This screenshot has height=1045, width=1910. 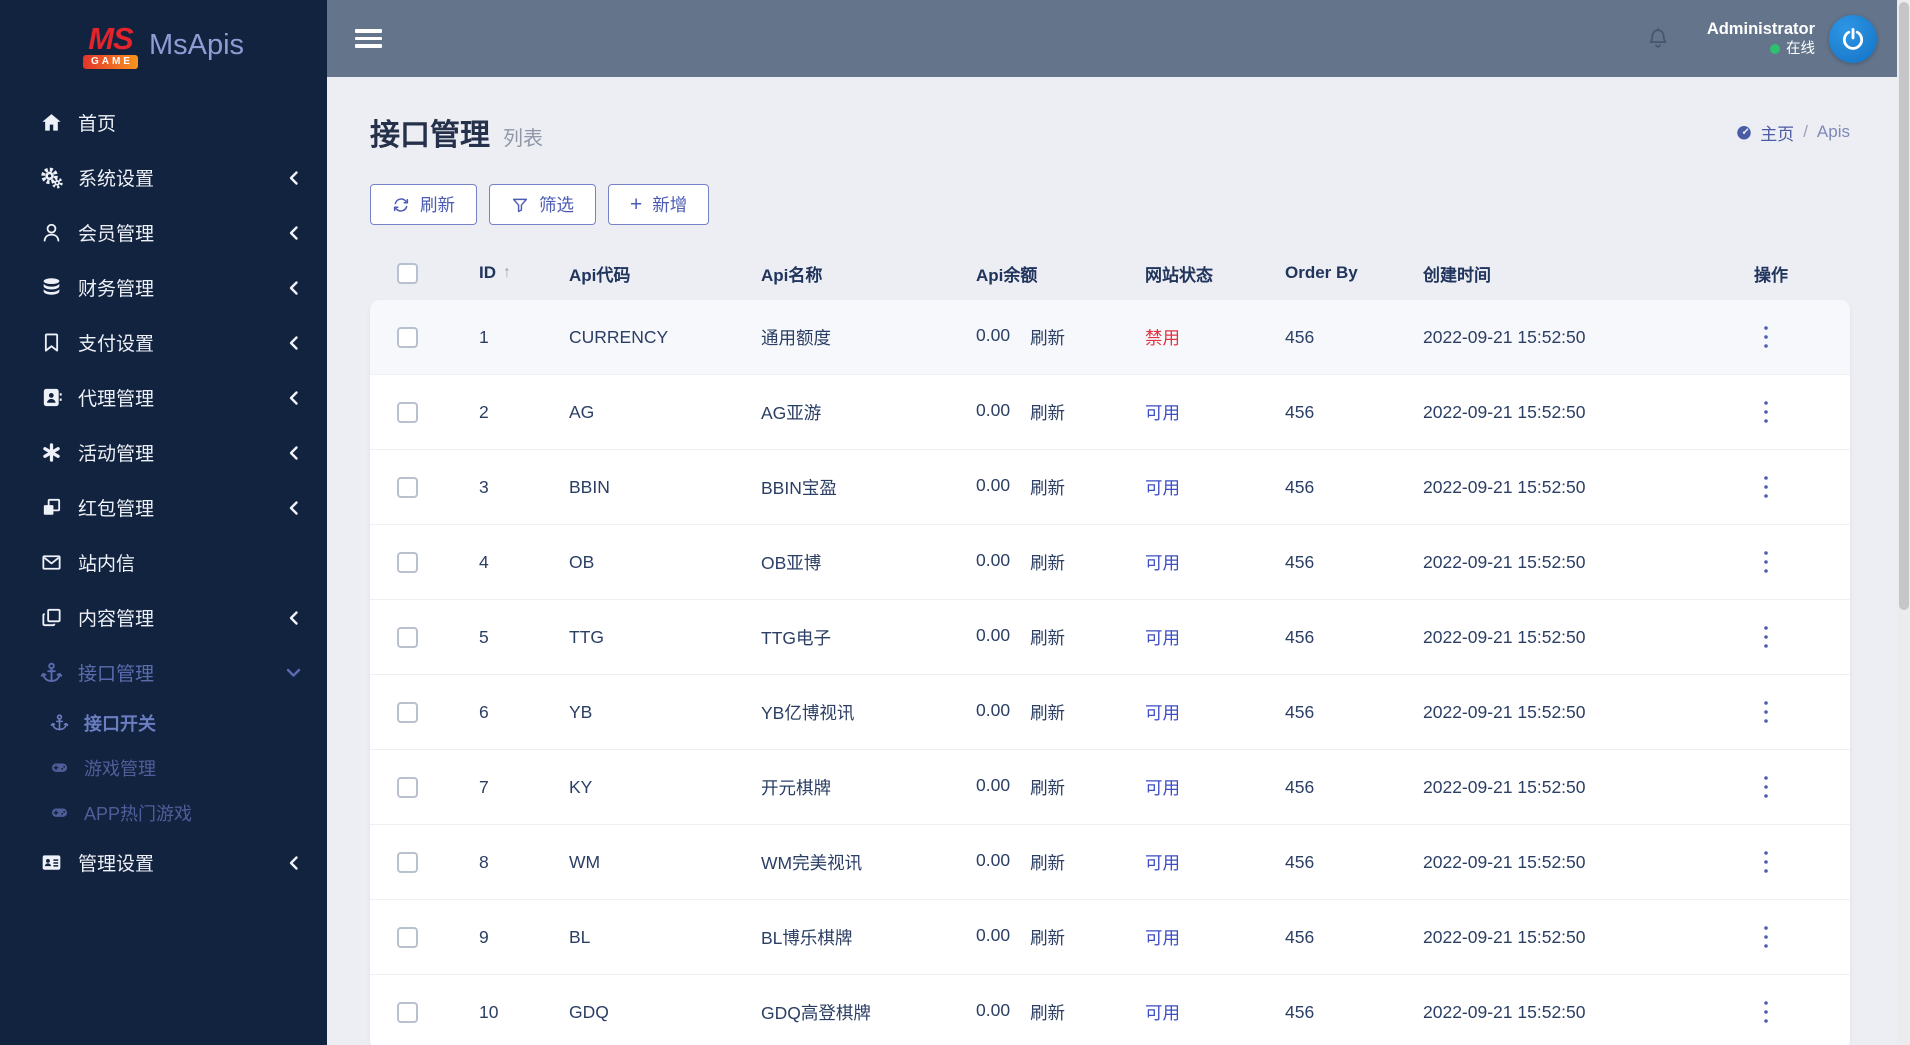 I want to click on topbar: Administrator 在线, so click(x=1112, y=38).